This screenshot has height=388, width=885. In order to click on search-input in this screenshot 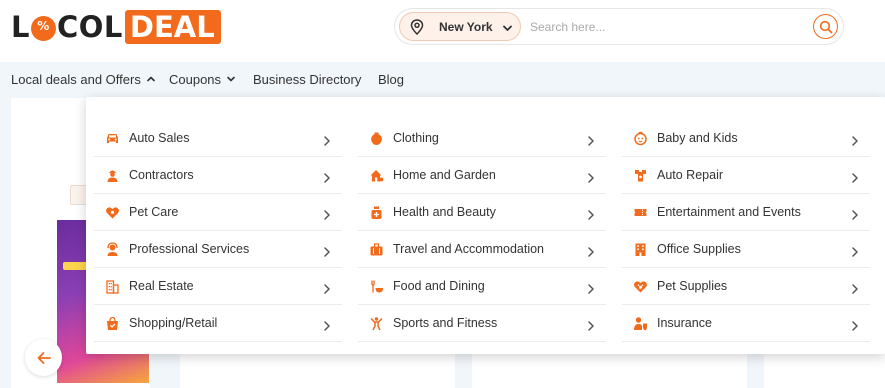, I will do `click(665, 27)`.